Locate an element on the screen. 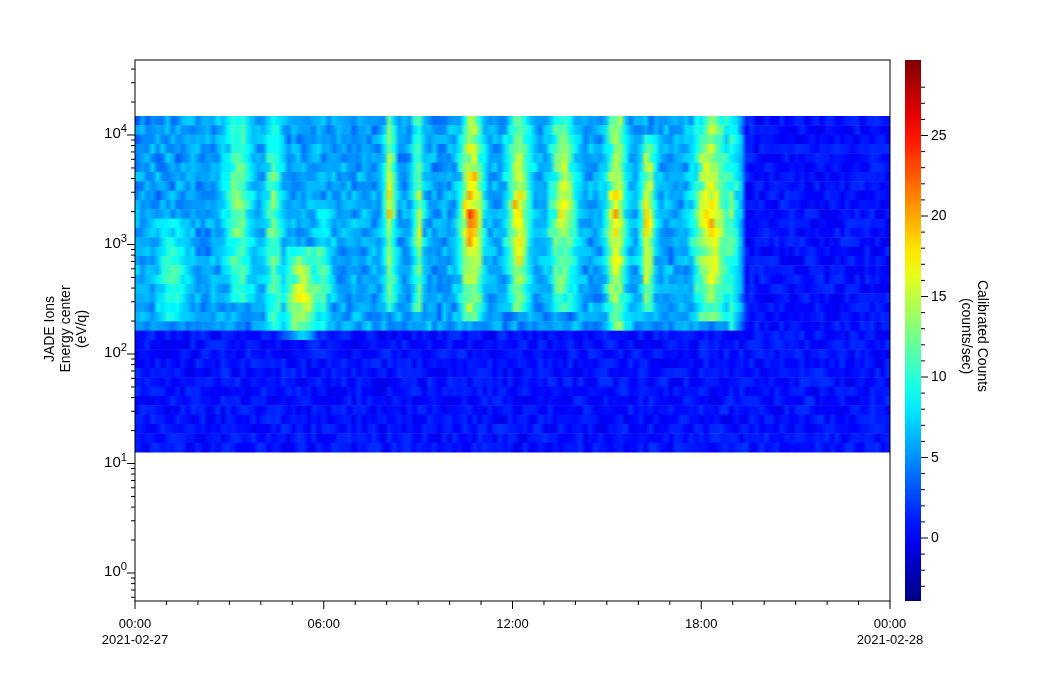  y-axis-label: Energy center is located at coordinates (65, 329).